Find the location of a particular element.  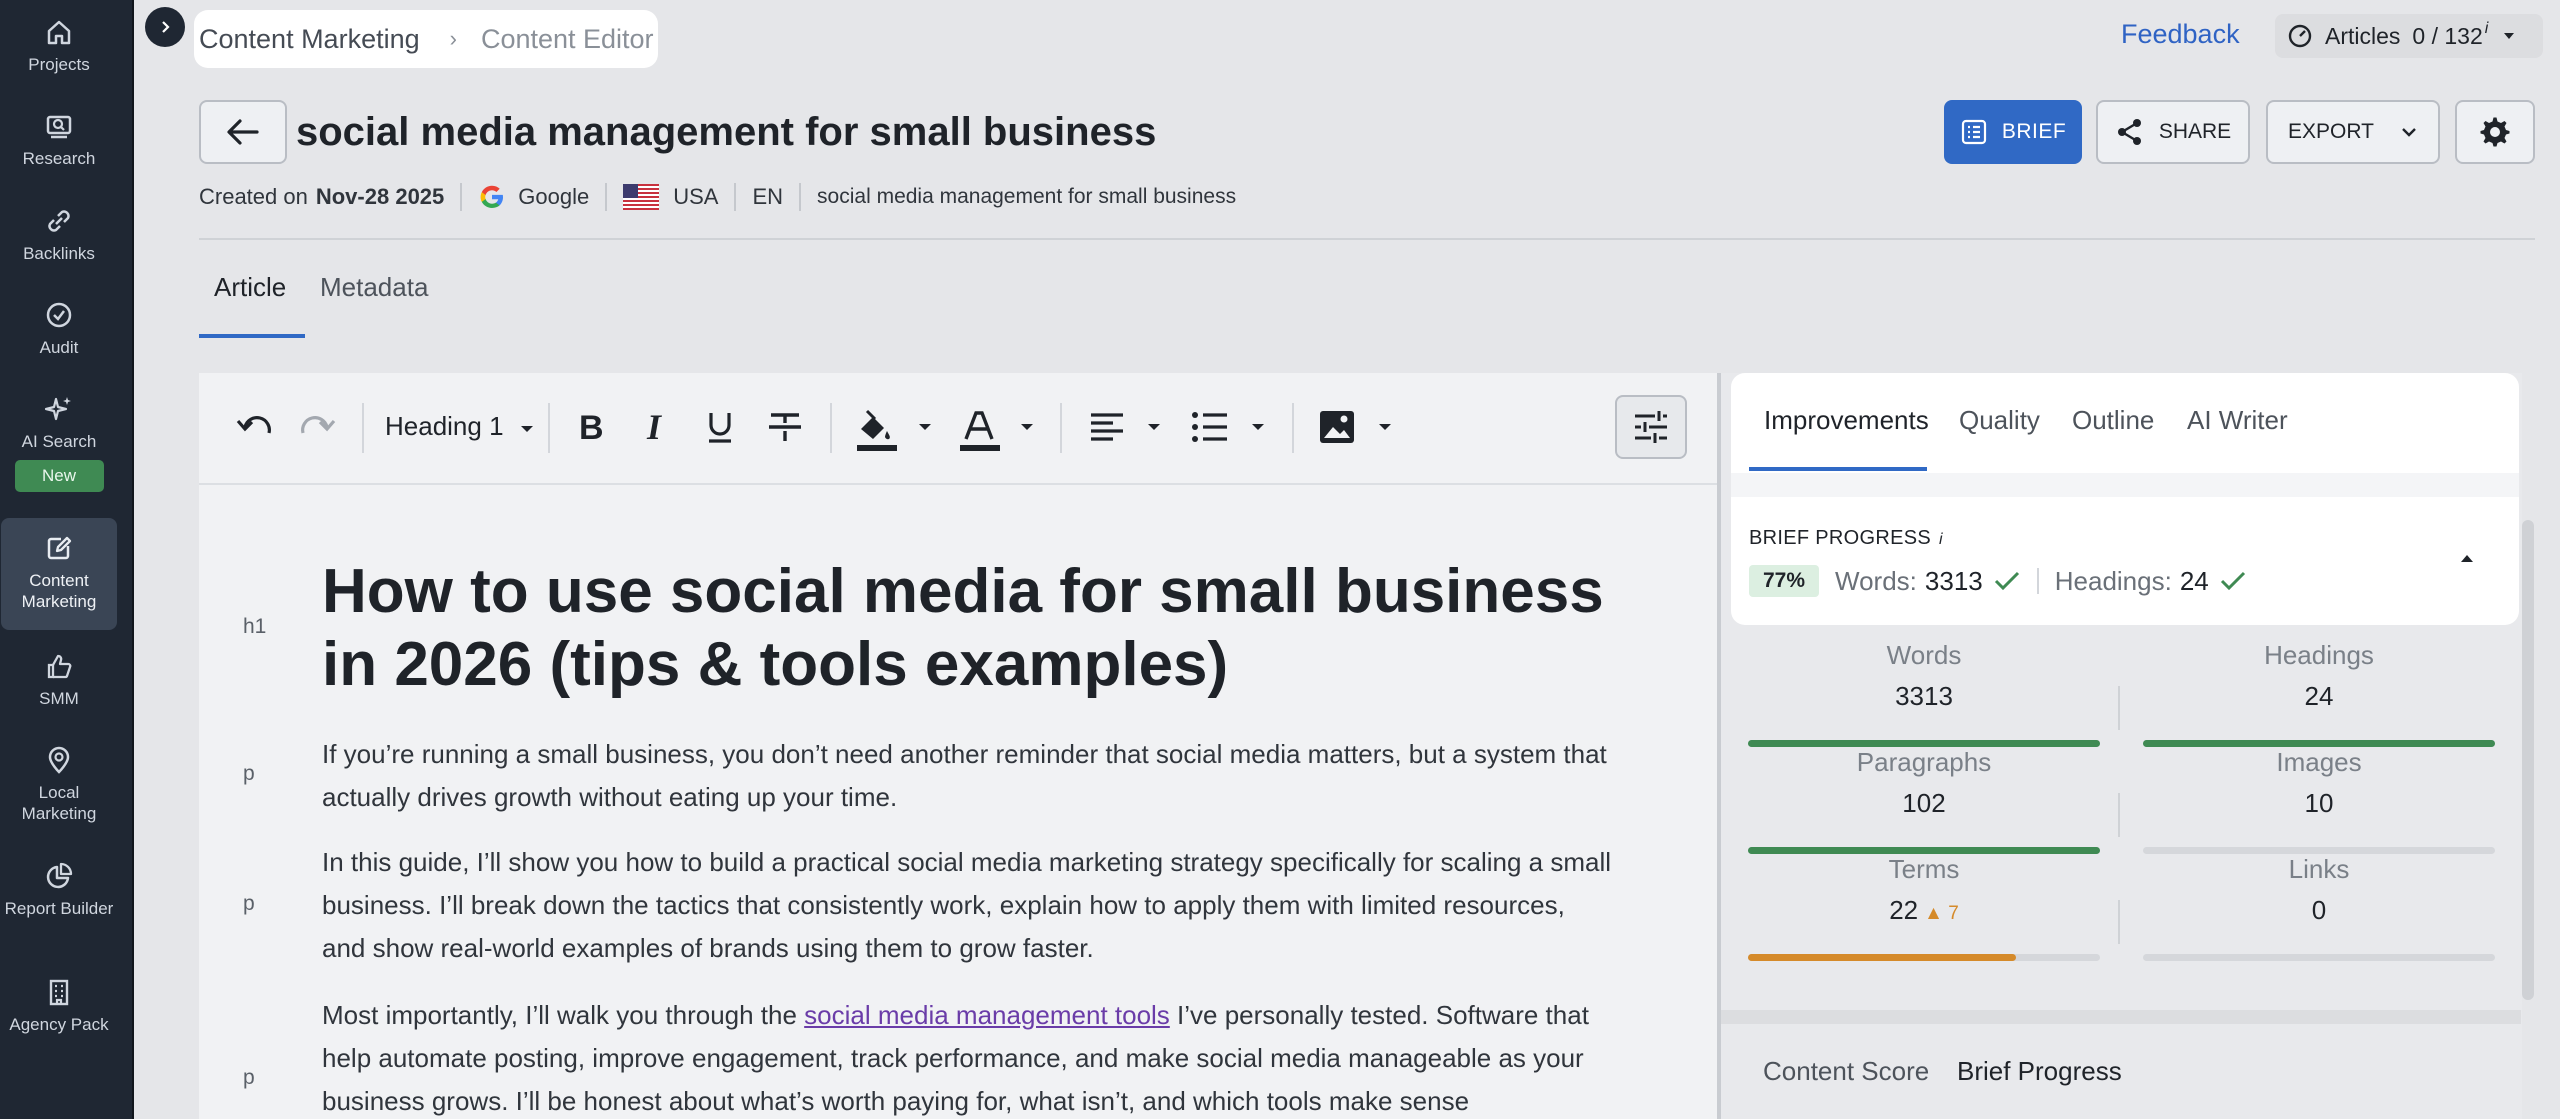

tab-ai-writer: AI Writer is located at coordinates (2237, 420).